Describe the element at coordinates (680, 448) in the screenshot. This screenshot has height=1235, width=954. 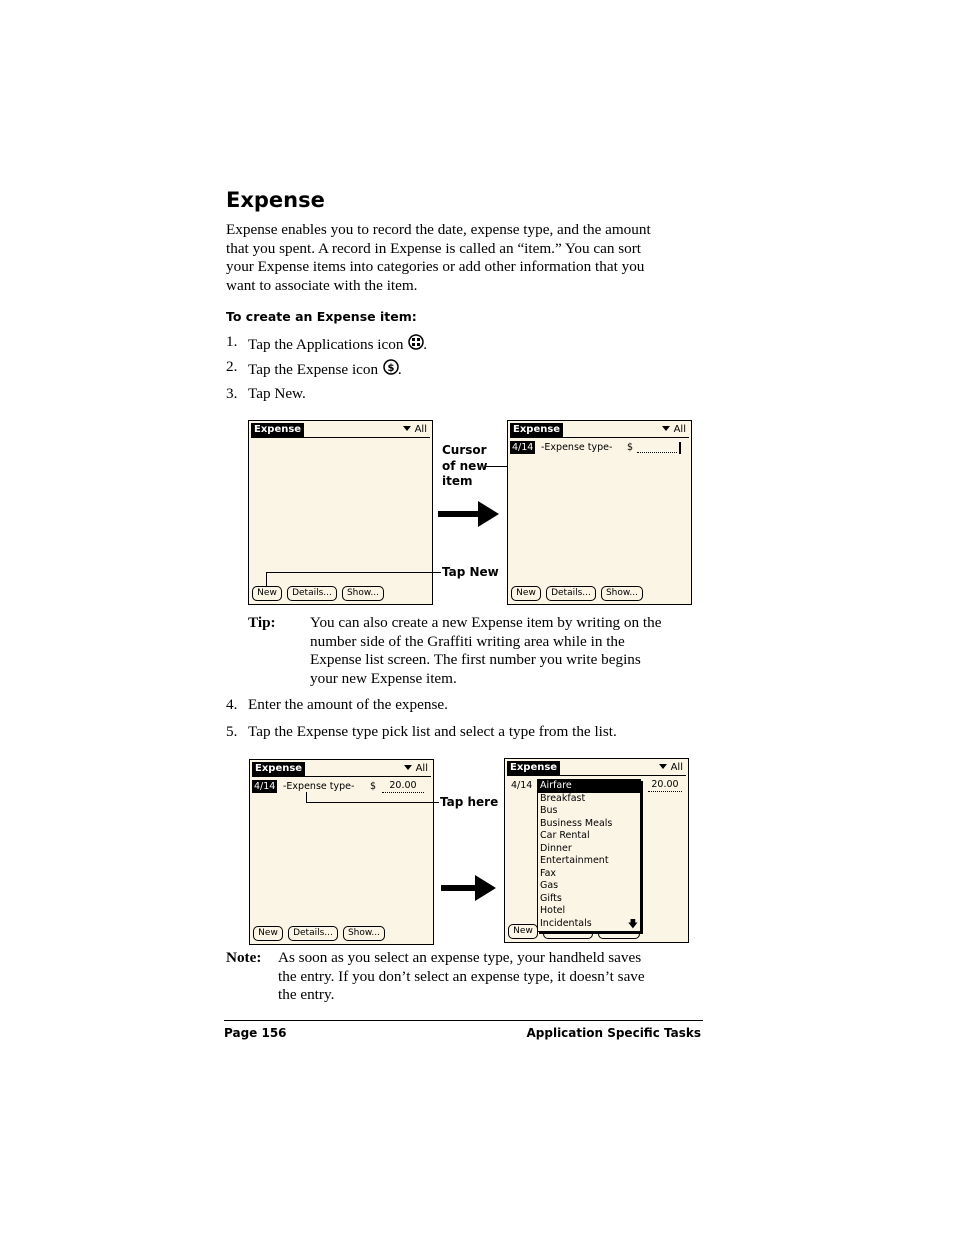
I see `text-cursor` at that location.